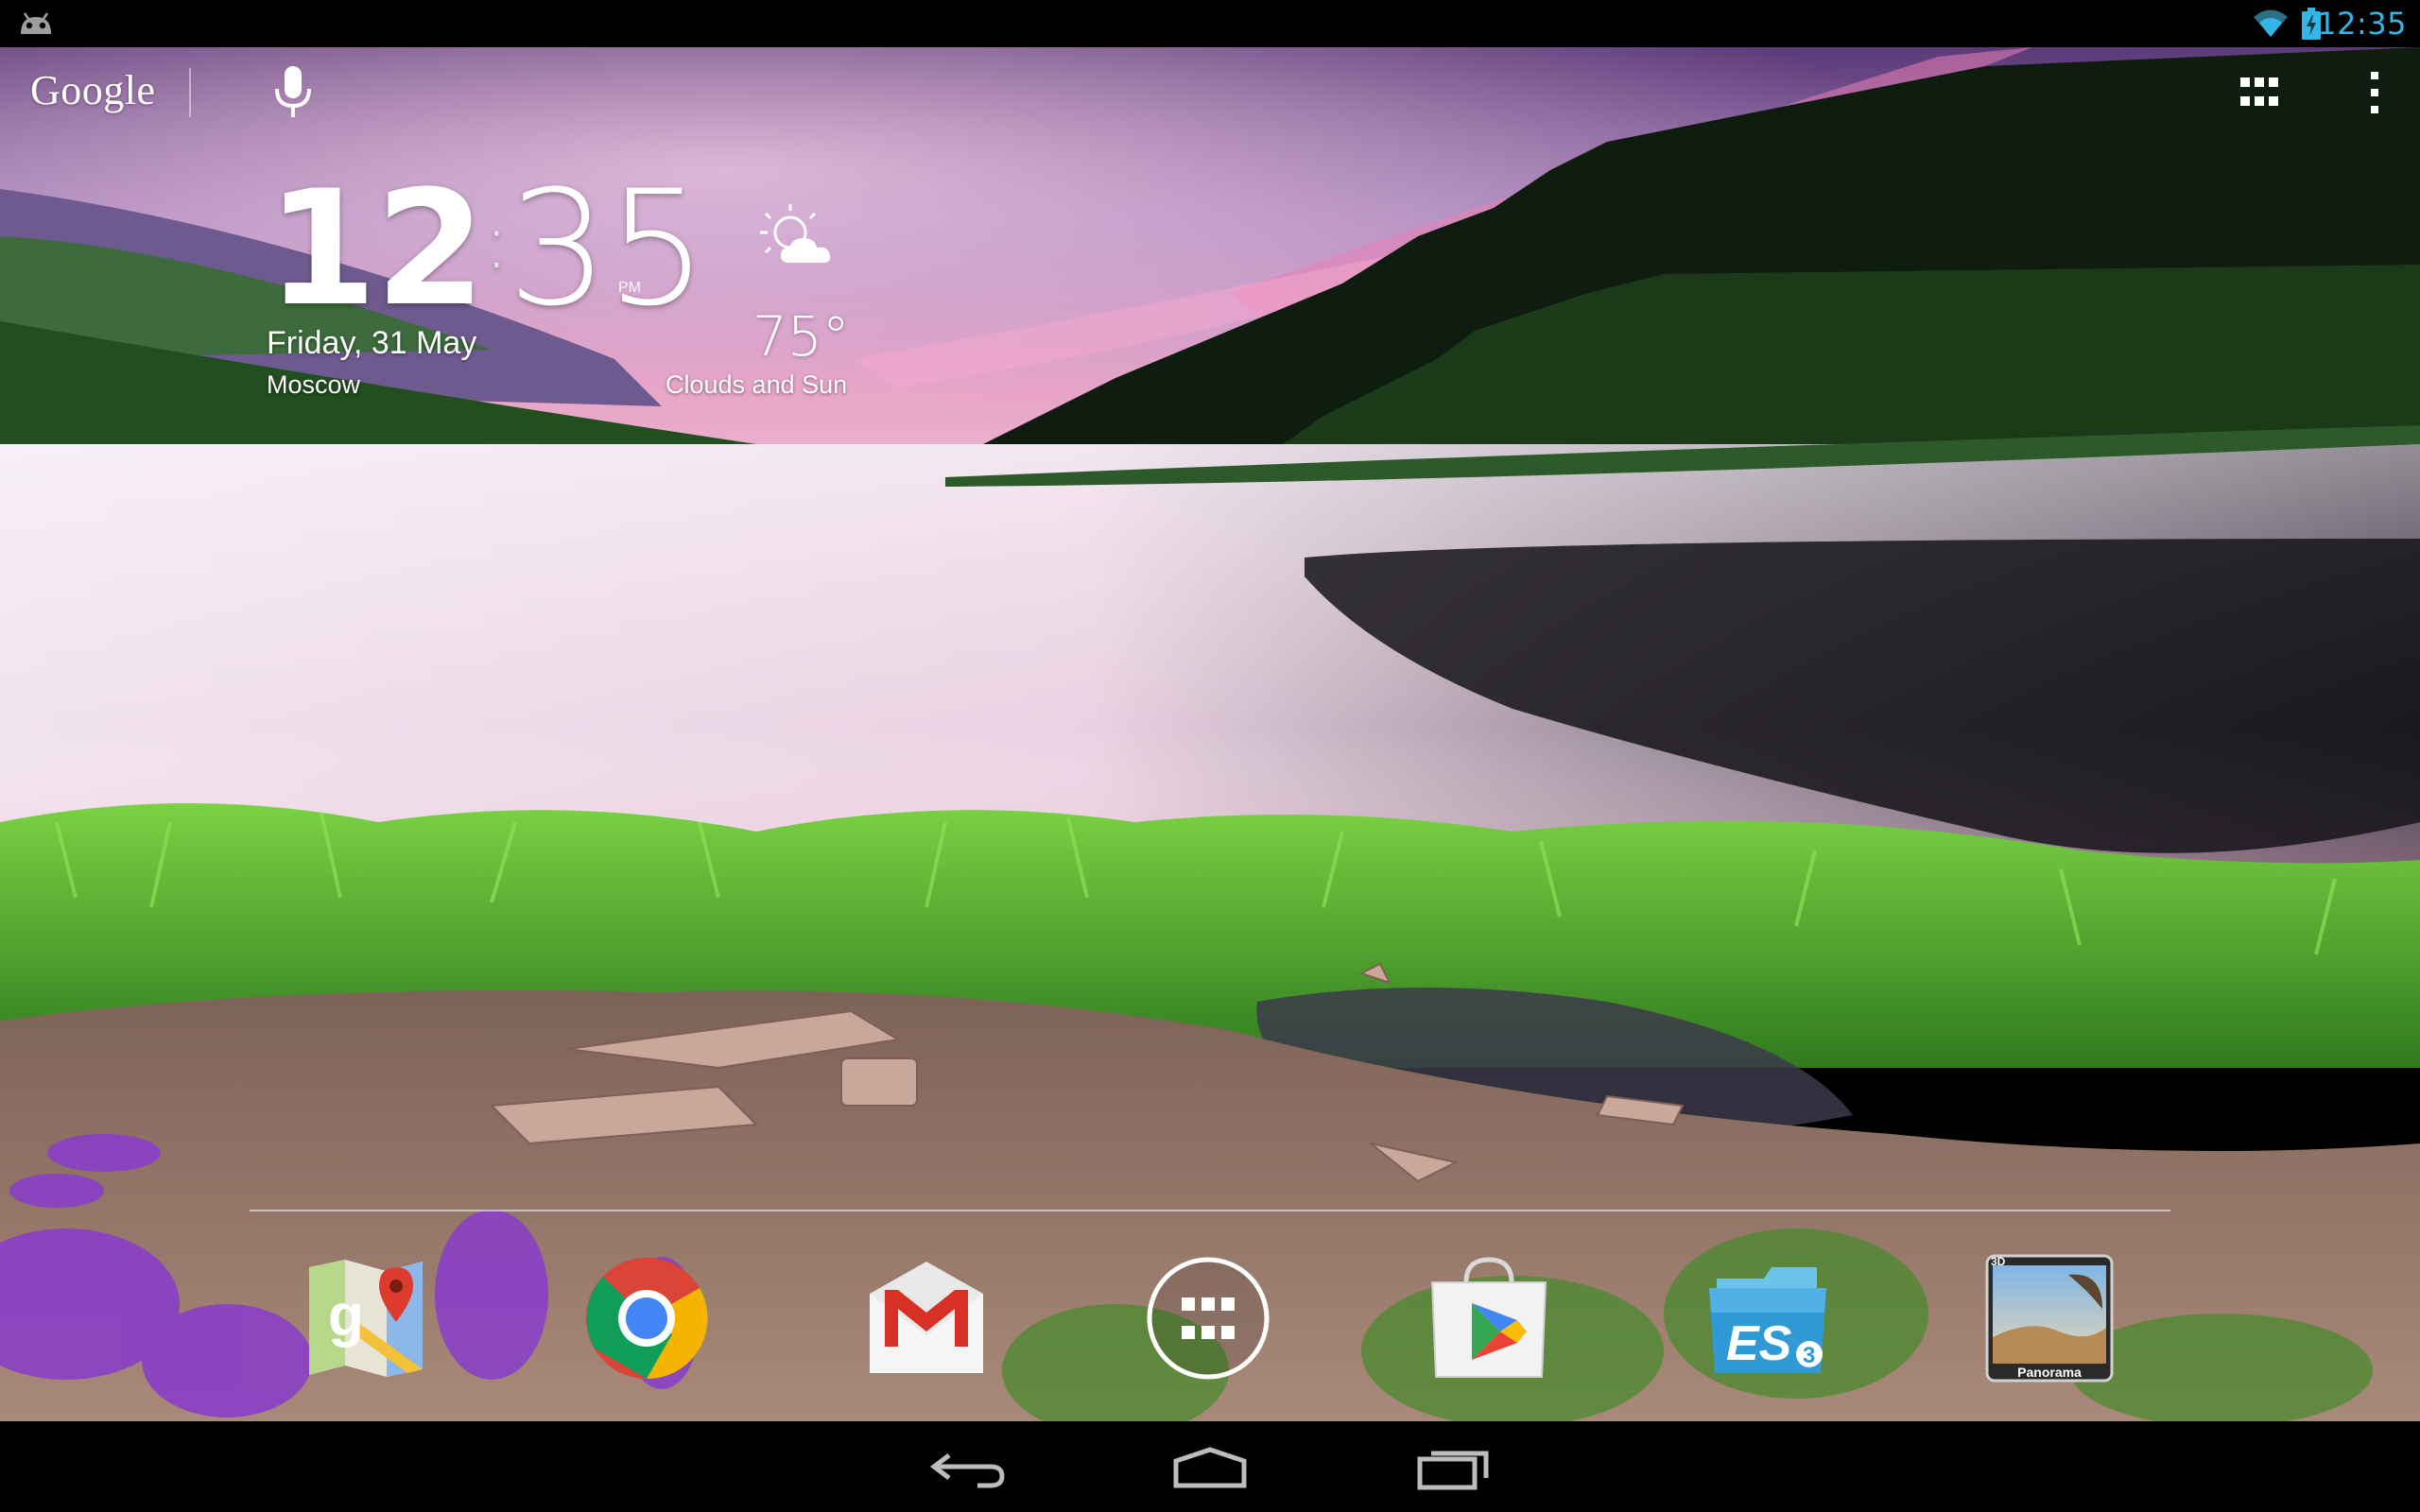 Image resolution: width=2420 pixels, height=1512 pixels. What do you see at coordinates (190, 92) in the screenshot?
I see `search-divider` at bounding box center [190, 92].